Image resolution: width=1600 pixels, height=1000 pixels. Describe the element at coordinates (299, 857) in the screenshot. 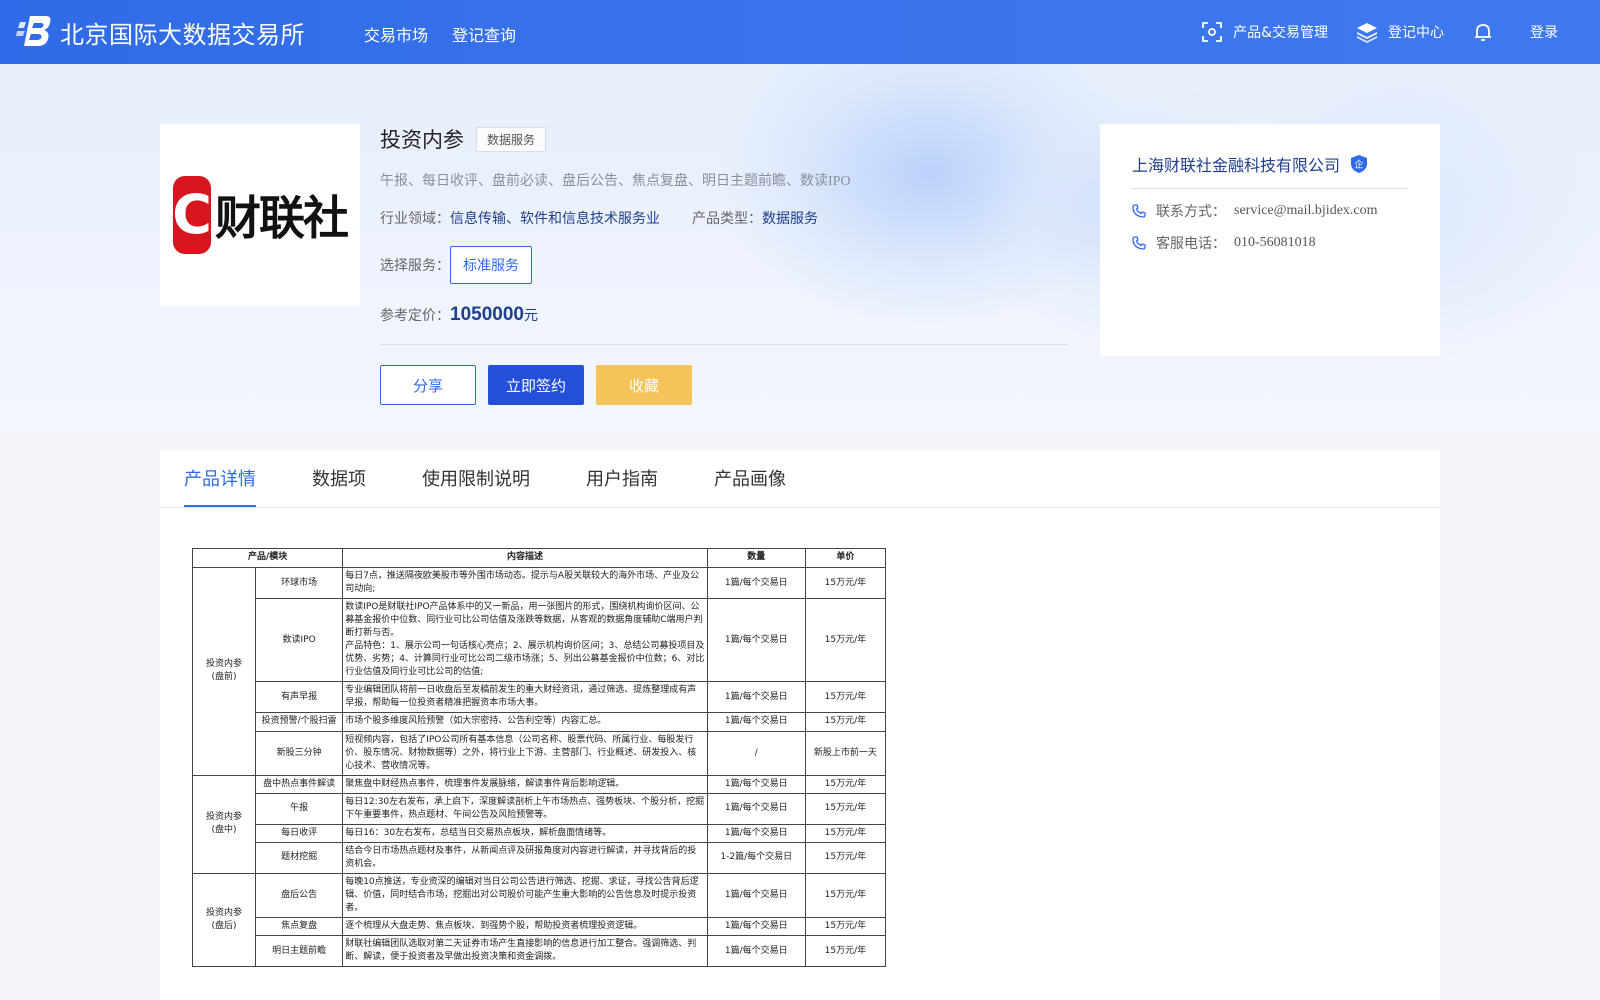

I see `module-cell: 题材挖掘` at that location.